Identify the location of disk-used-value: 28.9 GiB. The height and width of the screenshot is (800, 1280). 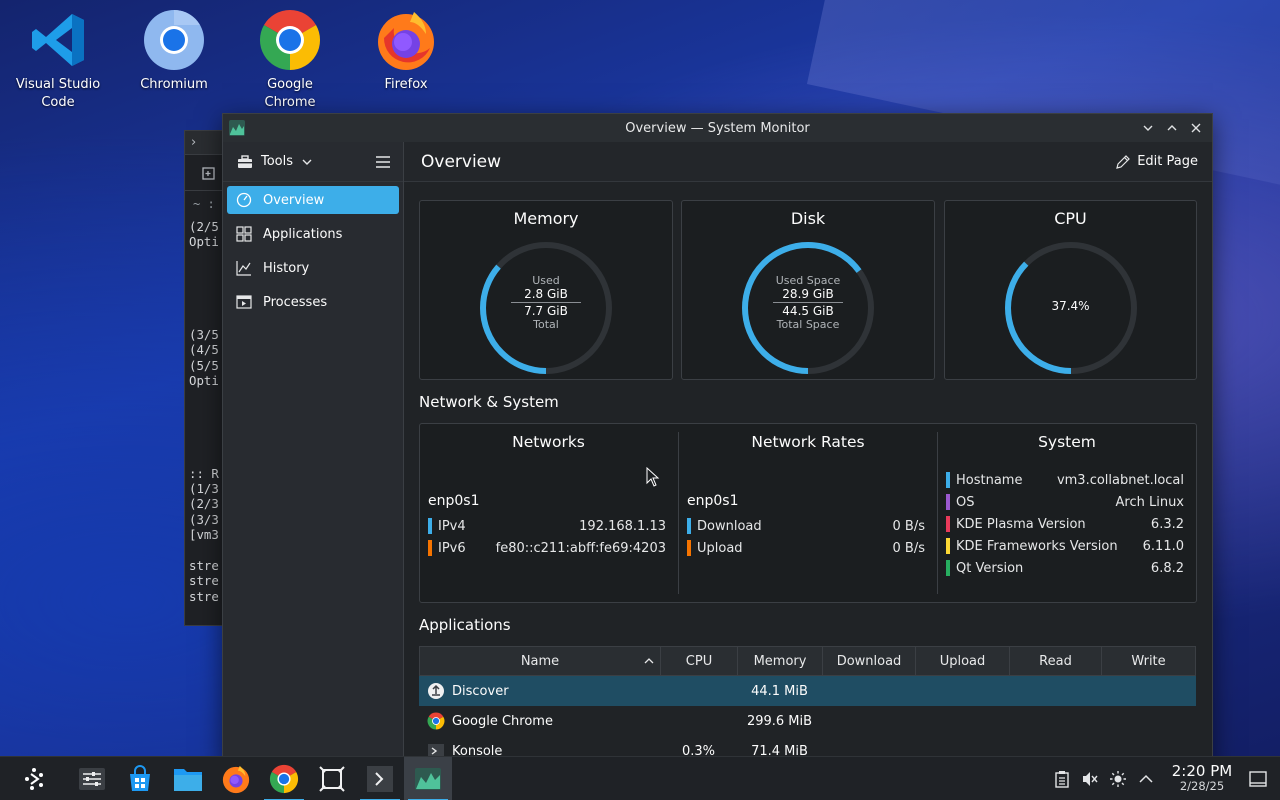
(808, 294).